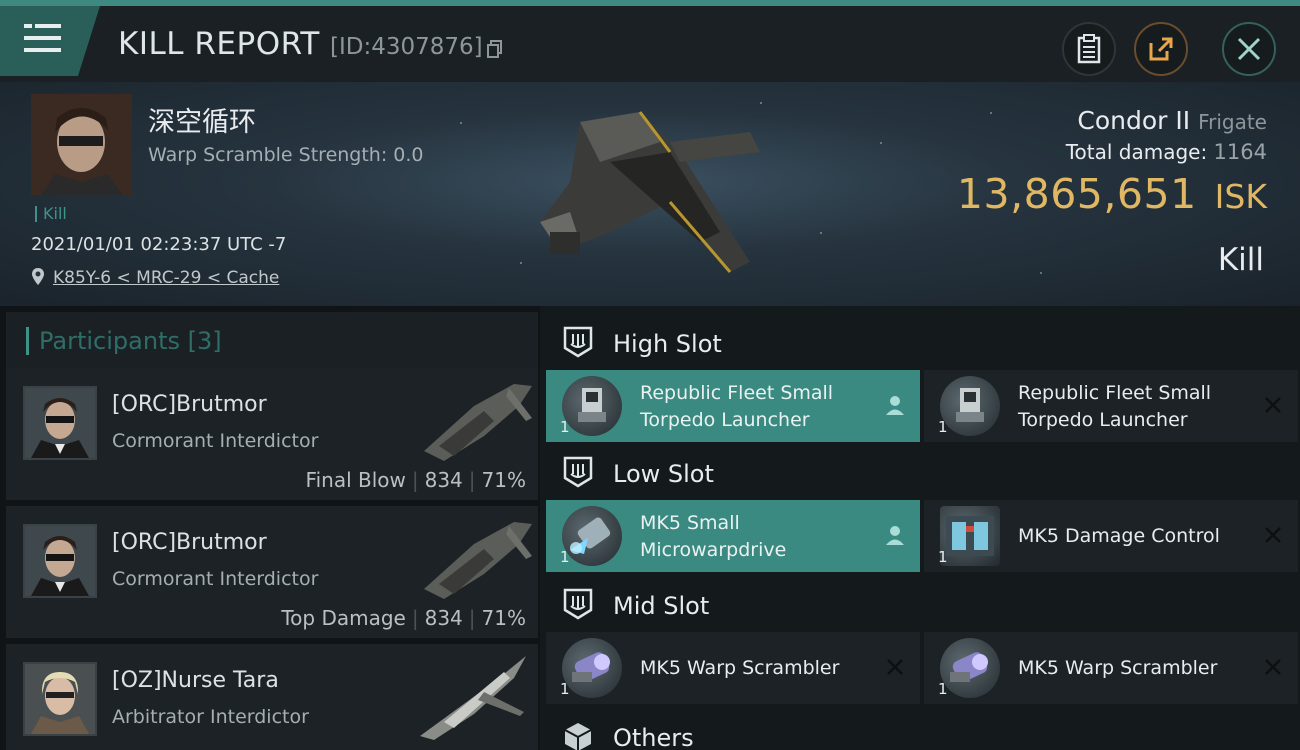 Image resolution: width=1300 pixels, height=750 pixels. What do you see at coordinates (653, 737) in the screenshot?
I see `others-label: Others` at bounding box center [653, 737].